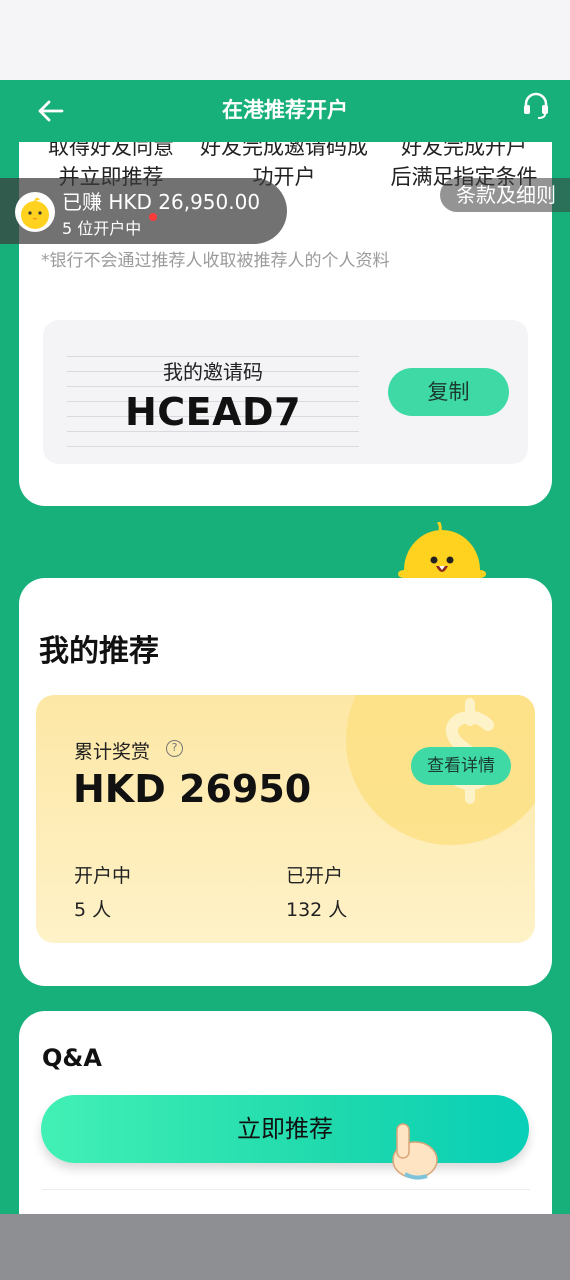 Image resolution: width=570 pixels, height=1280 pixels. Describe the element at coordinates (285, 1129) in the screenshot. I see `recommend-now-button: 立即推荐` at that location.